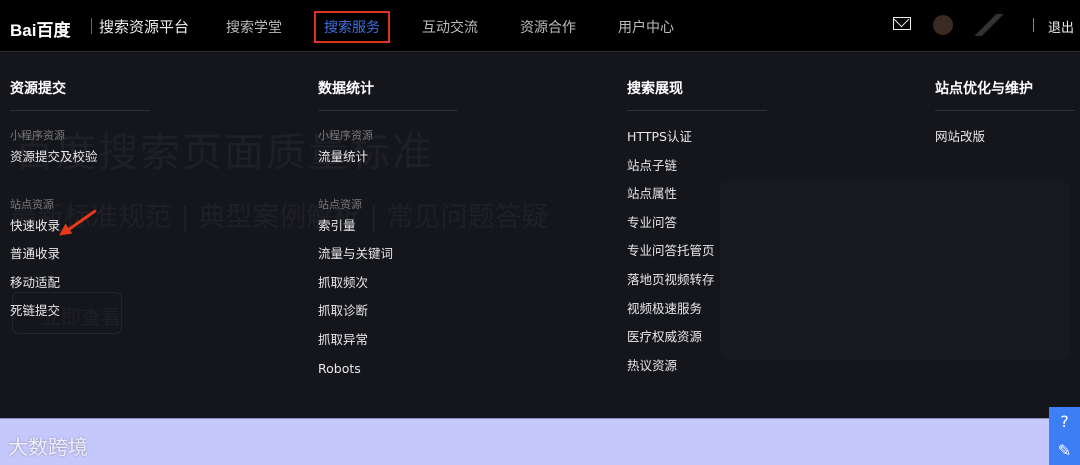  What do you see at coordinates (697, 141) in the screenshot?
I see `menu-item: HTTPS认证` at bounding box center [697, 141].